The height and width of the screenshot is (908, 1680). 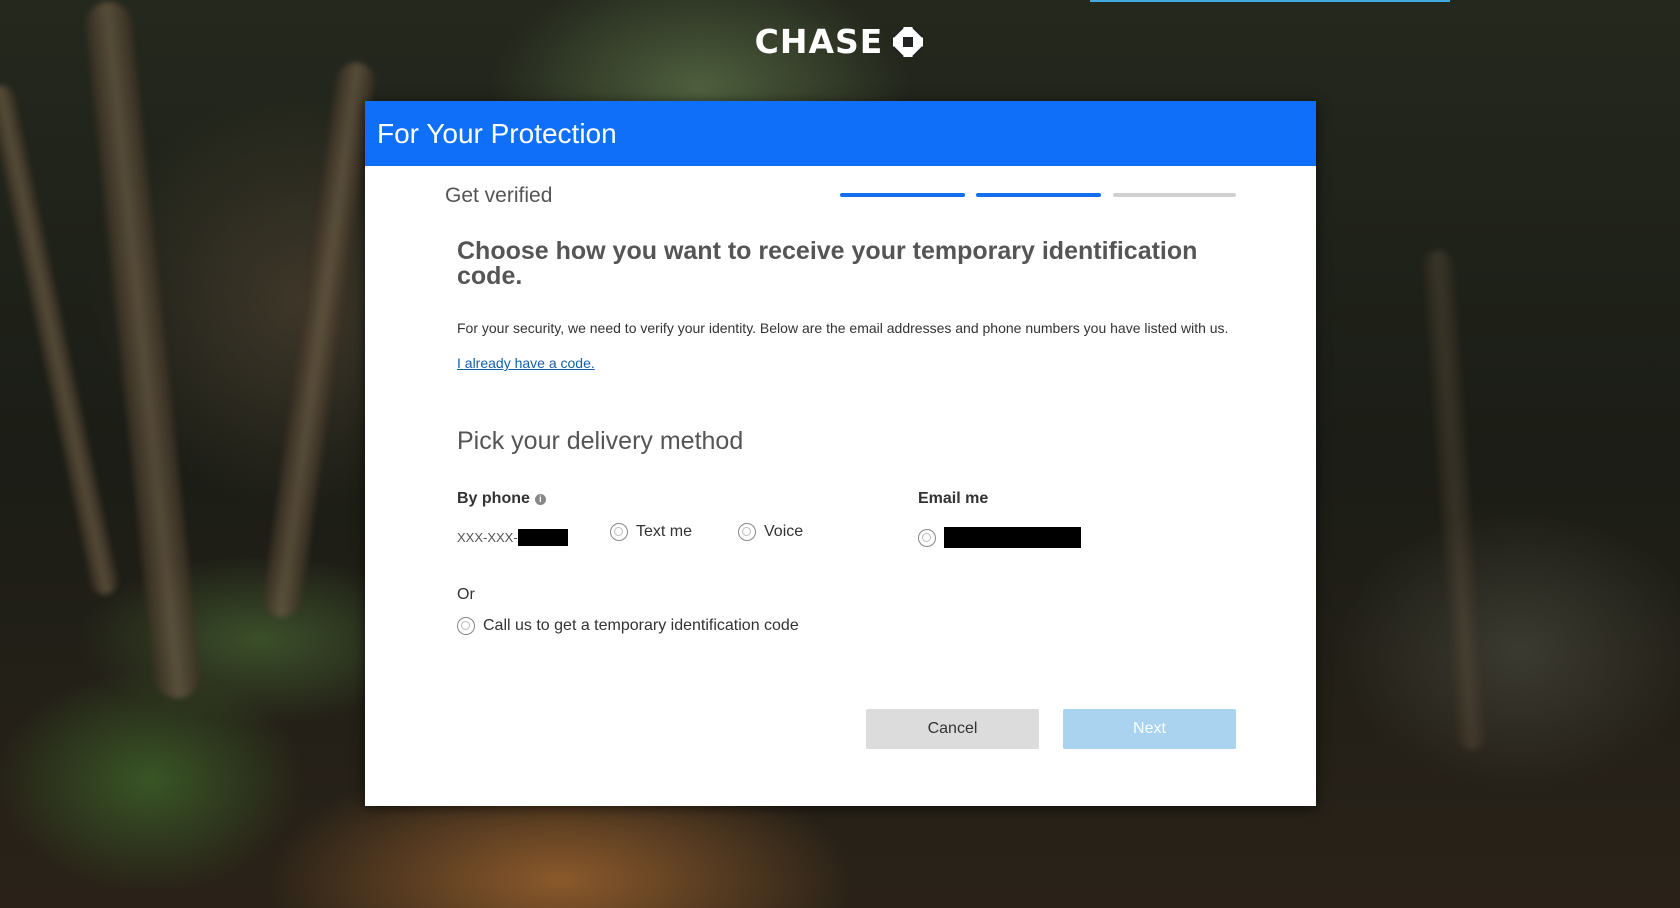 I want to click on dialog-title: For Your Protection, so click(x=497, y=133).